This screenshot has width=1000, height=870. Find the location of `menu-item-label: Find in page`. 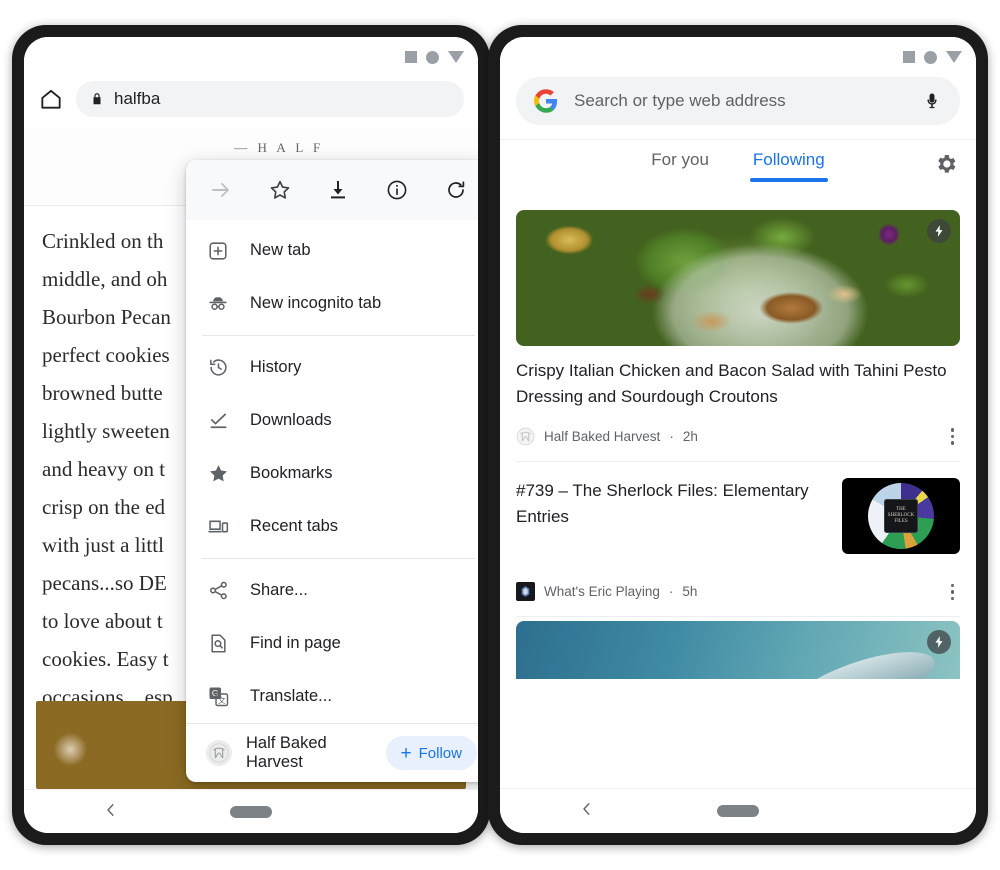

menu-item-label: Find in page is located at coordinates (295, 643).